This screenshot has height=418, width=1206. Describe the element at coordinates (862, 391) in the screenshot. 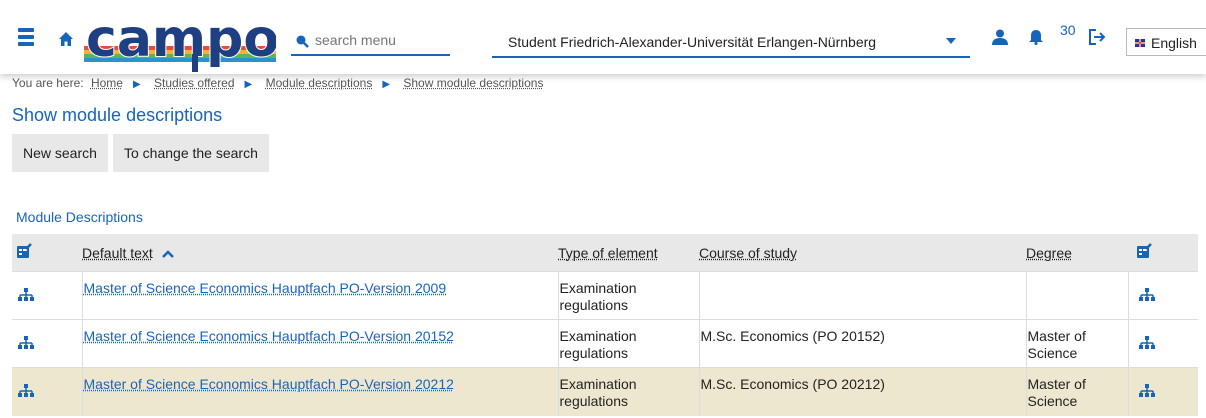

I see `row-course: M.Sc. Economics (PO 20212)` at that location.